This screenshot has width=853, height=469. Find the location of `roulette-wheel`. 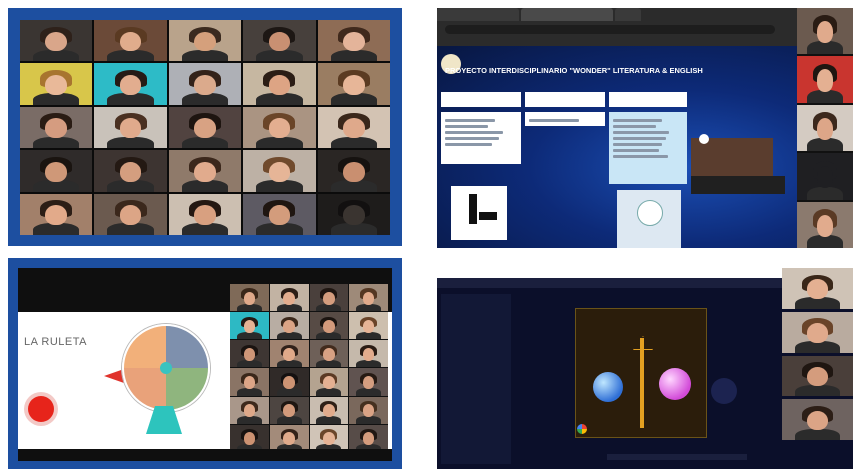

roulette-wheel is located at coordinates (166, 368).